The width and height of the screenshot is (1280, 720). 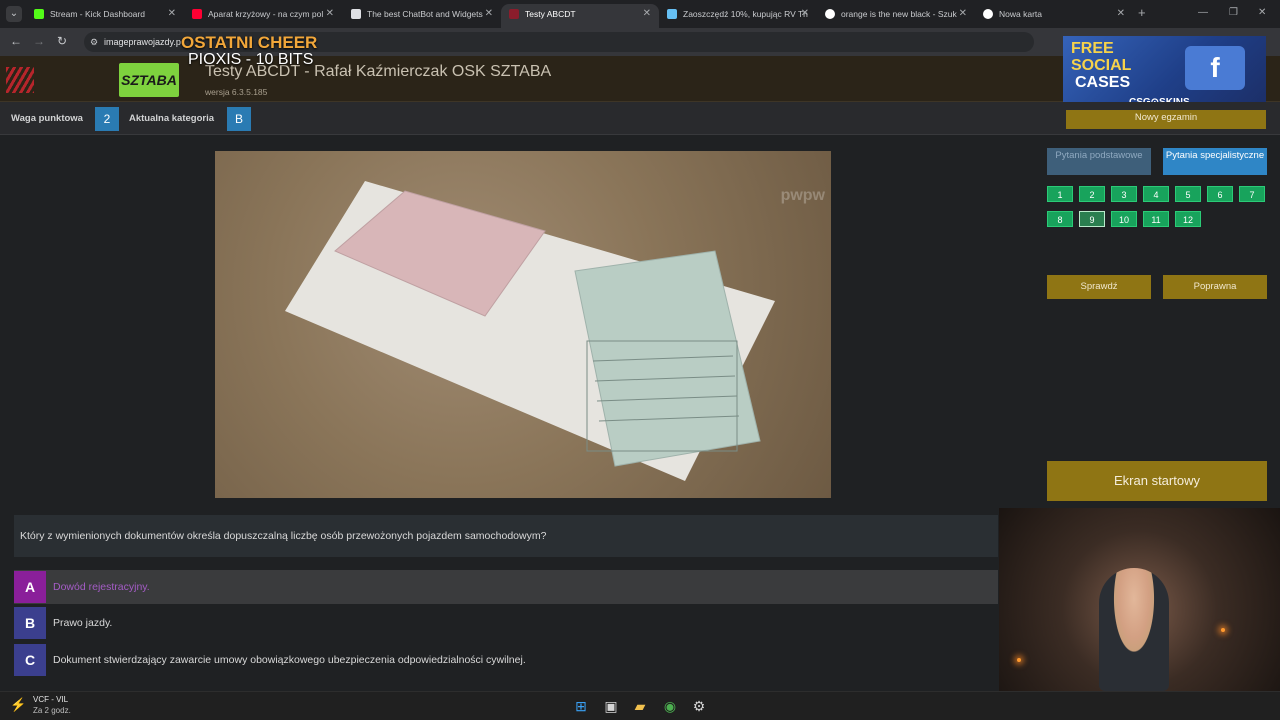 I want to click on school-logo, so click(x=51, y=80).